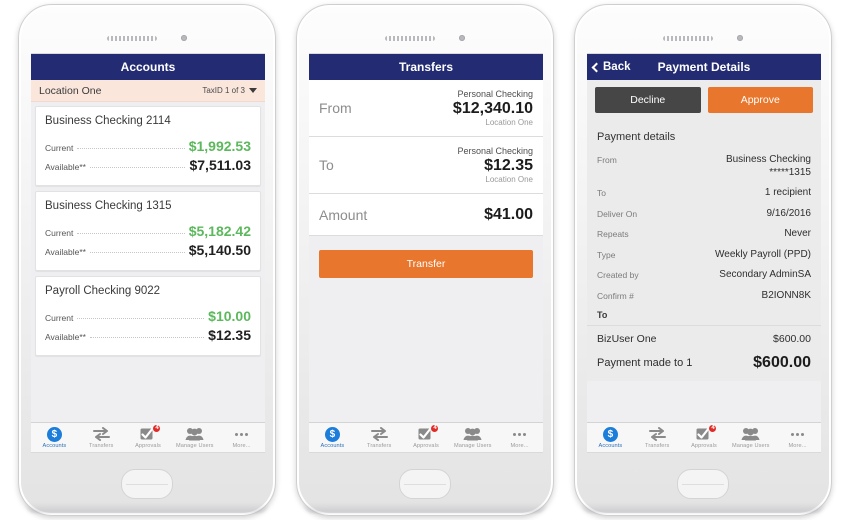  Describe the element at coordinates (704, 325) in the screenshot. I see `divider` at that location.